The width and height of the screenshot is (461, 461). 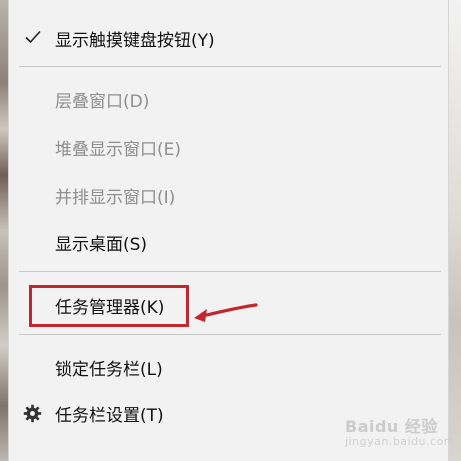 What do you see at coordinates (228, 367) in the screenshot?
I see `menu-item-lock-taskbar: 锁定任务栏(L)` at bounding box center [228, 367].